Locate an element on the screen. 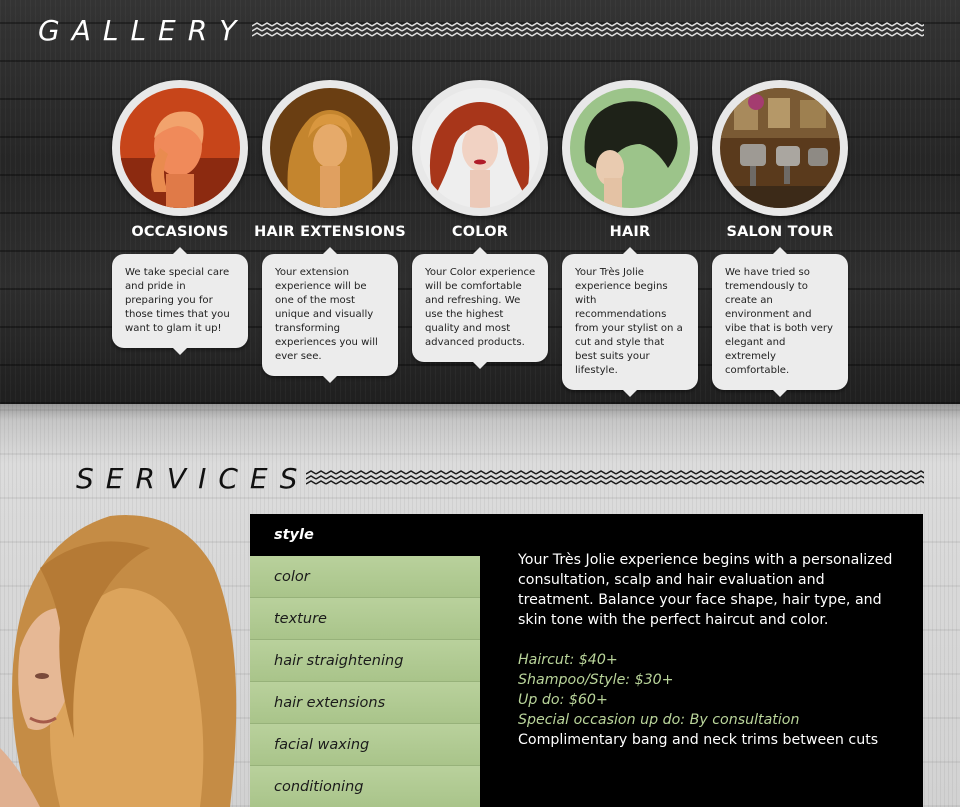  menu-item-style: style is located at coordinates (365, 535).